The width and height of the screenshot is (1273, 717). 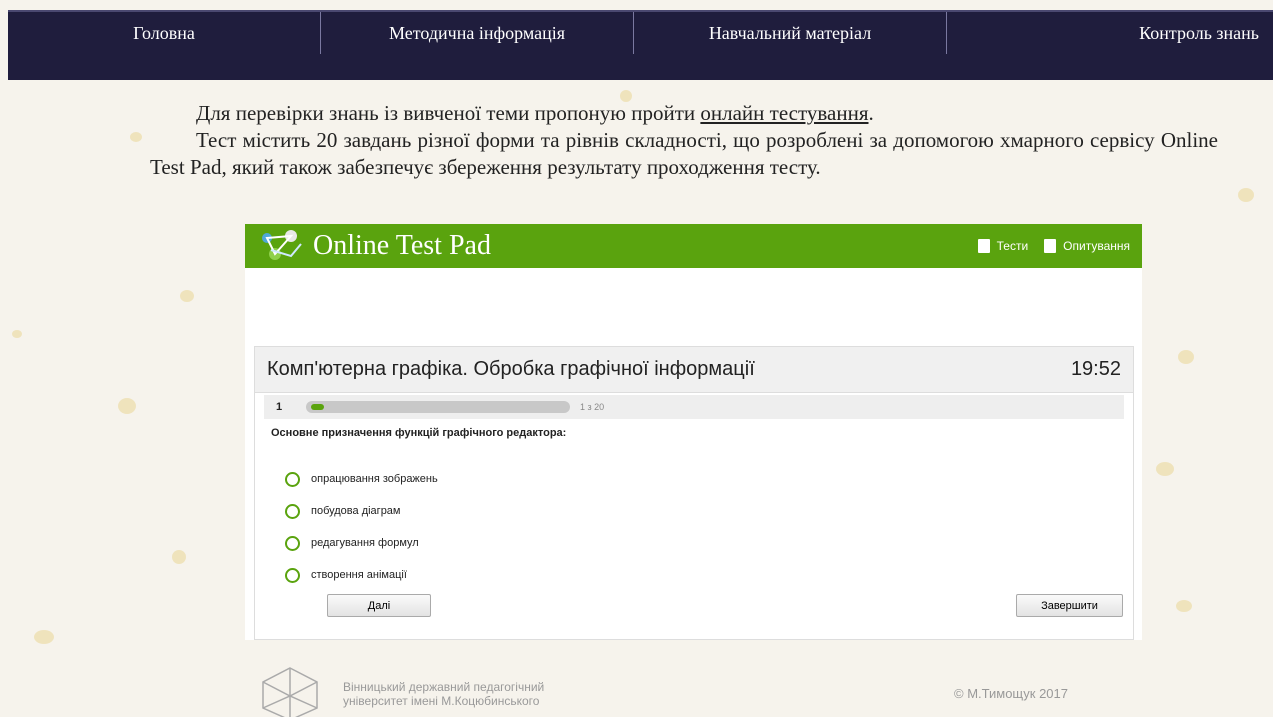 I want to click on otp-menu: Тести Опитування, so click(x=1053, y=246).